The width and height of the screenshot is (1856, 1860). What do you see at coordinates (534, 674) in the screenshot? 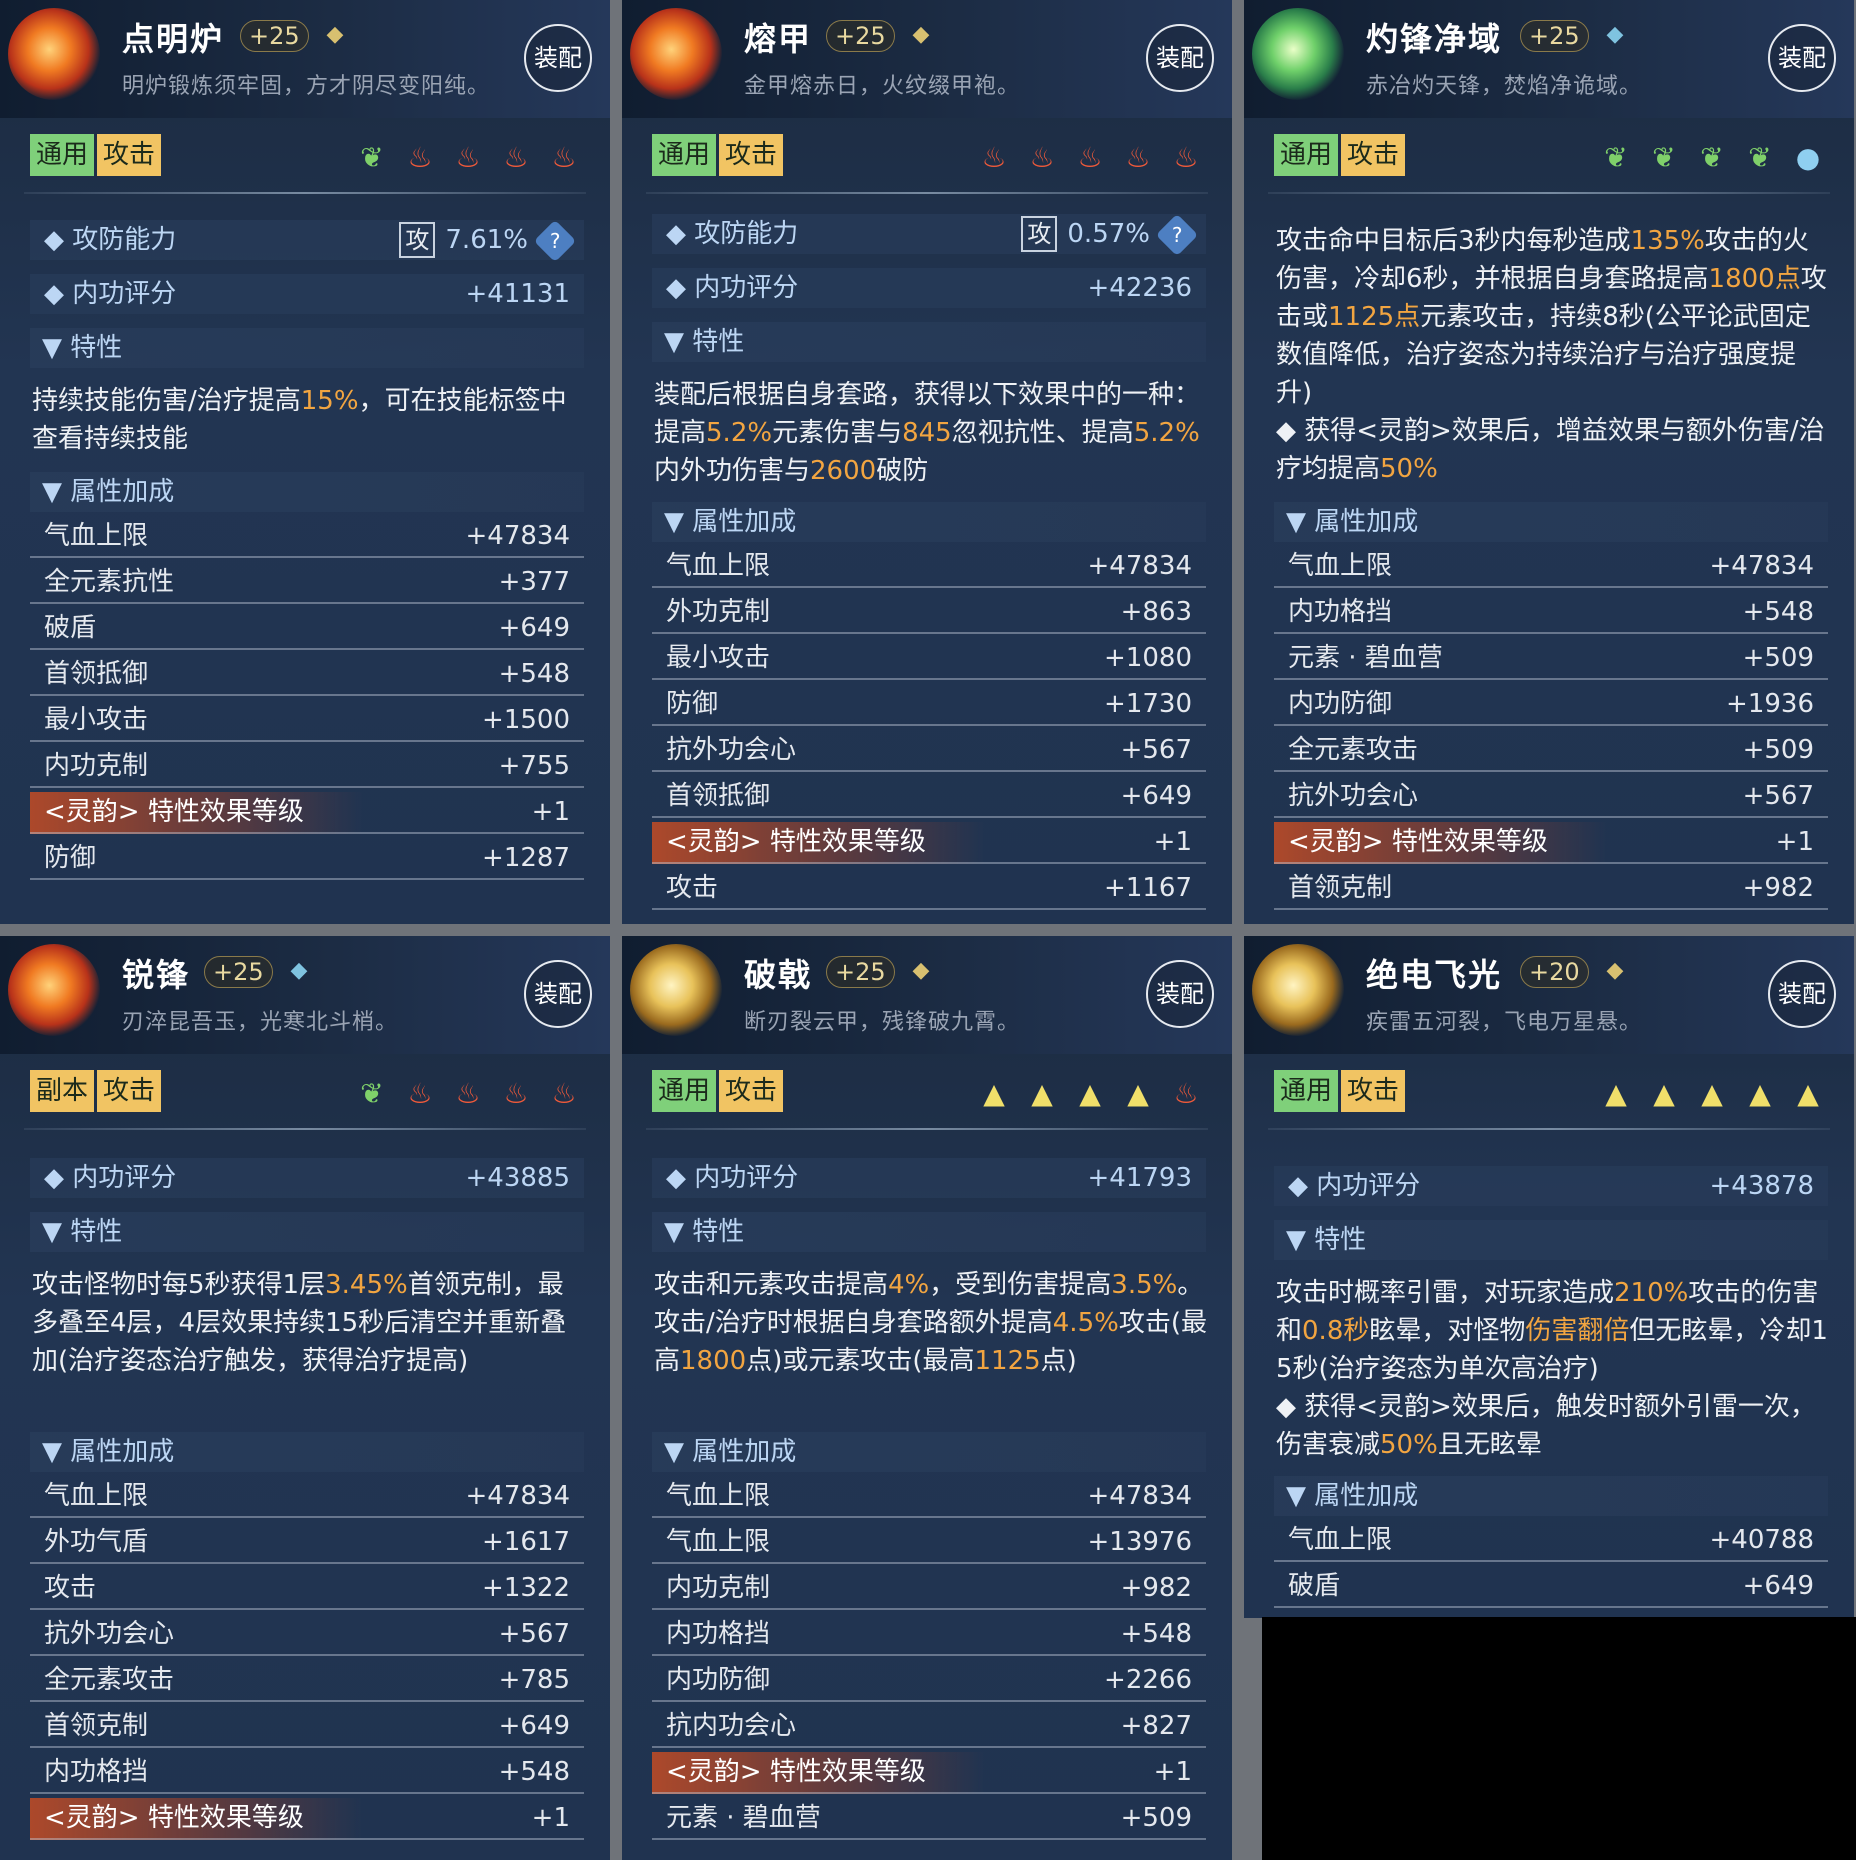
I see `attr-value: +548` at bounding box center [534, 674].